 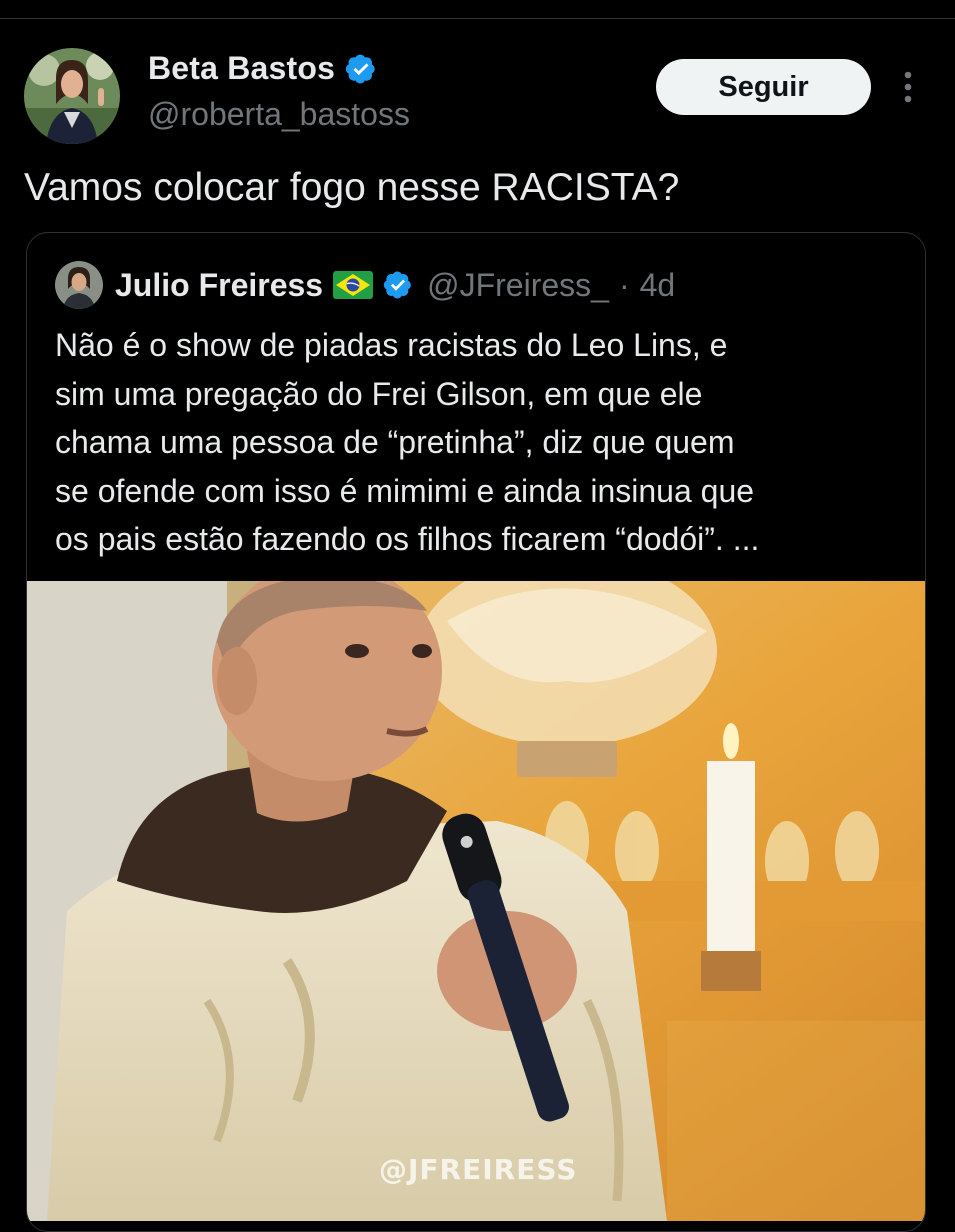 What do you see at coordinates (241, 68) in the screenshot?
I see `author-name: Beta Bastos` at bounding box center [241, 68].